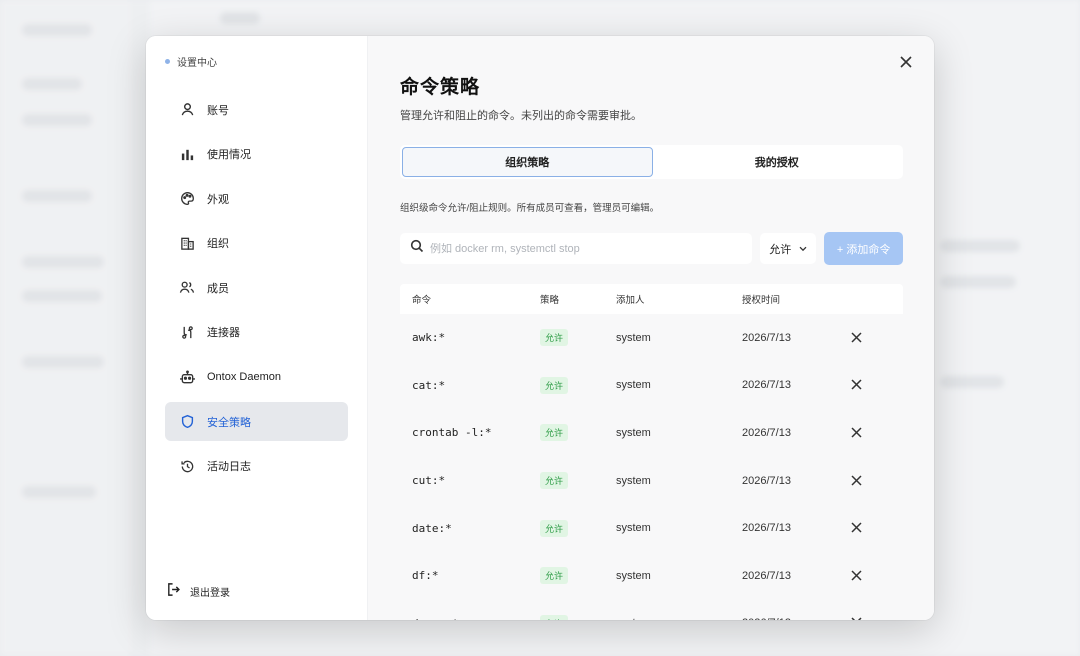 Image resolution: width=1080 pixels, height=656 pixels. What do you see at coordinates (218, 288) in the screenshot?
I see `sidebar-item-label: 成员` at bounding box center [218, 288].